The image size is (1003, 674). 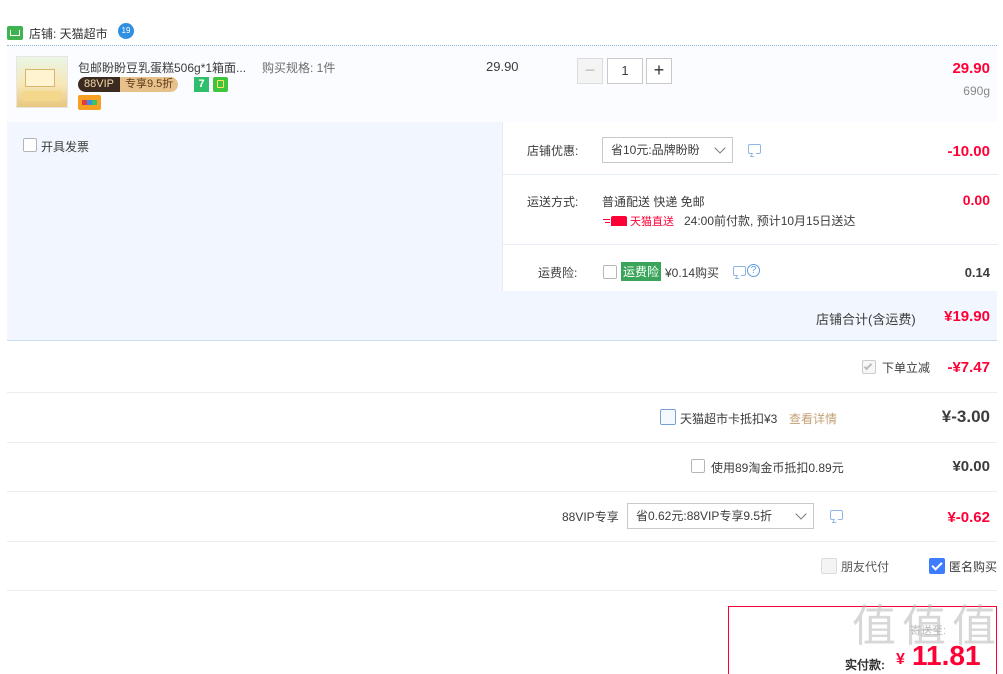 I want to click on item-spec: 购买规格: 1件, so click(x=299, y=68).